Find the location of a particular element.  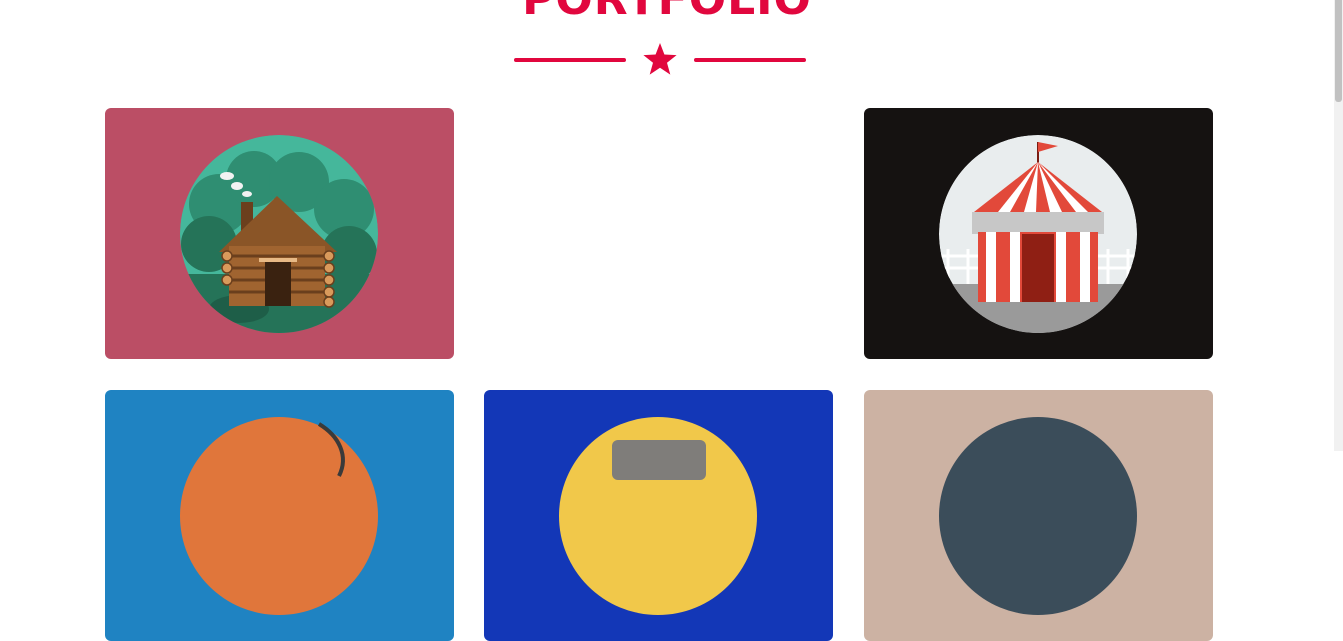

circus-tent-icon is located at coordinates (1038, 234).